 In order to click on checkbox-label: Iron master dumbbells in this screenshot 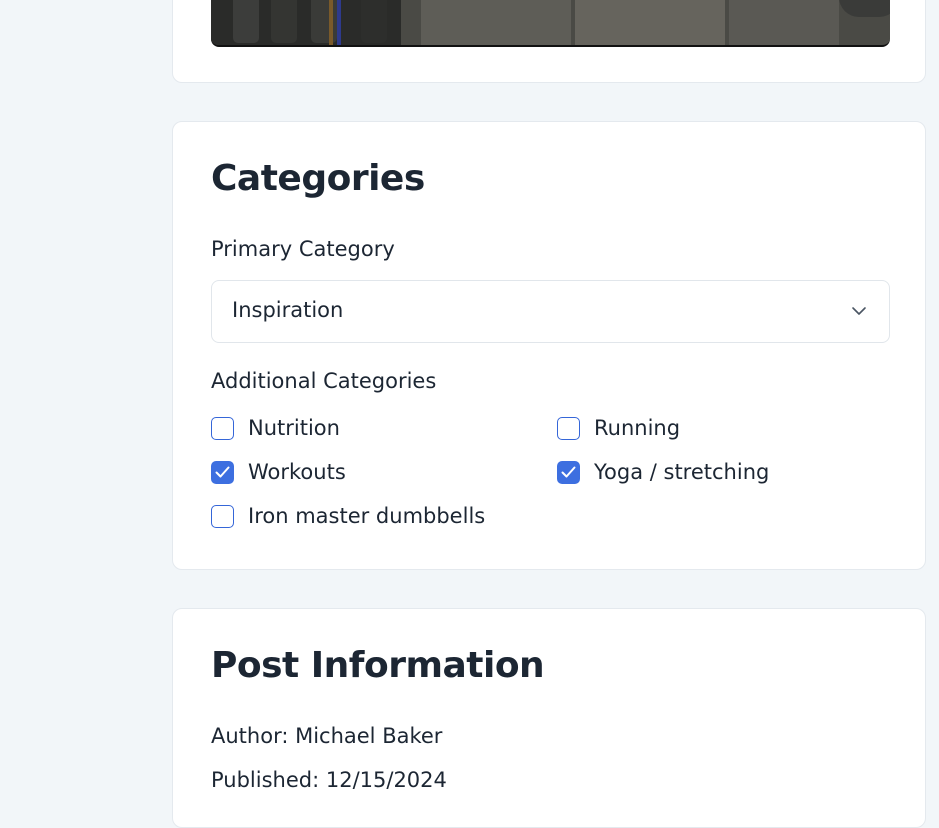, I will do `click(367, 516)`.